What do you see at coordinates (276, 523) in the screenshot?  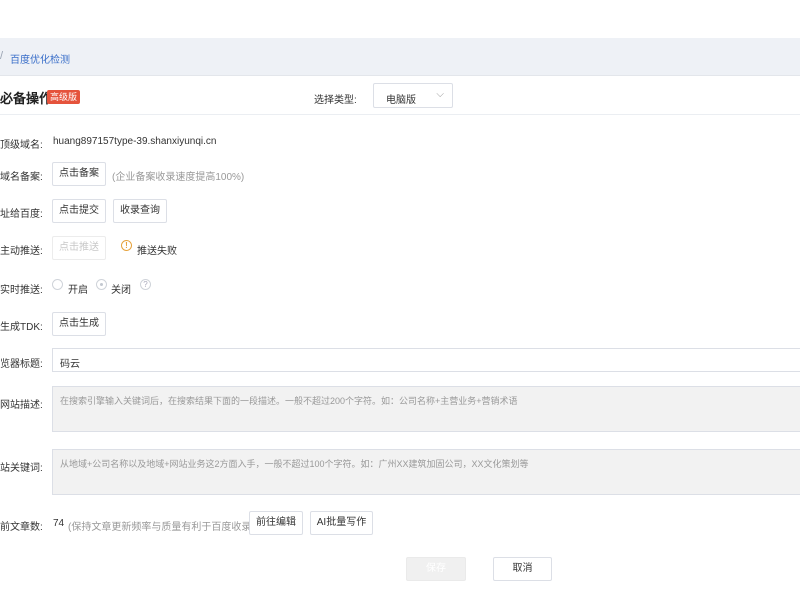 I see `edit-articles-button: 前往编辑` at bounding box center [276, 523].